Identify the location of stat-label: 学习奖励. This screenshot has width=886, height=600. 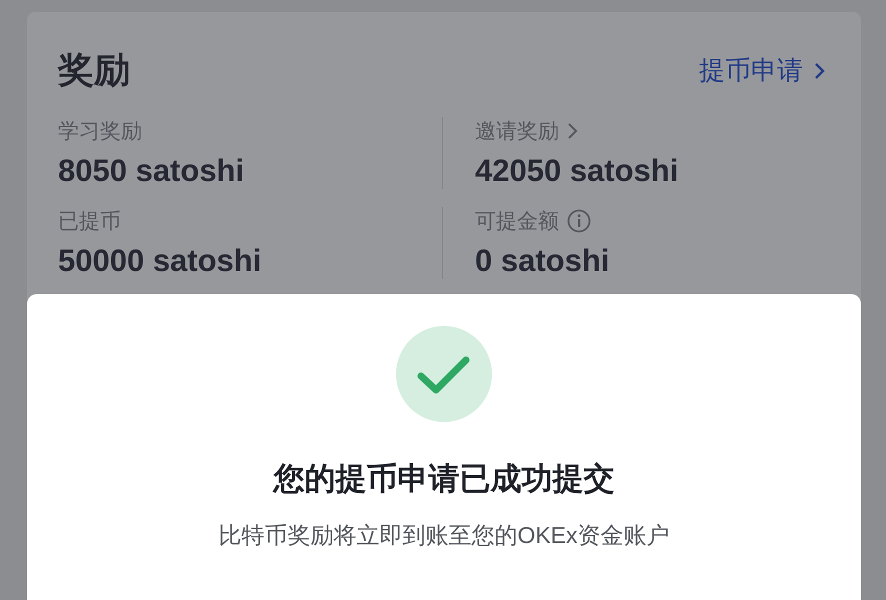
(100, 132).